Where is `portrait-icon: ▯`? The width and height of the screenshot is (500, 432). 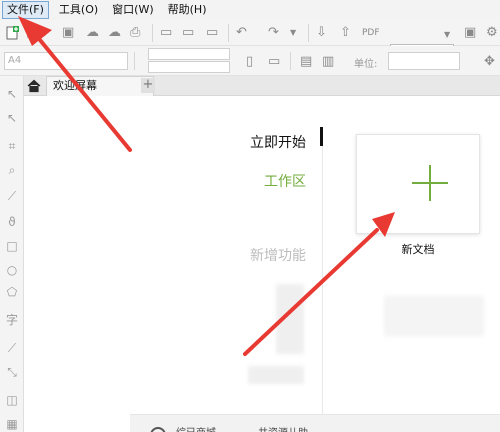 portrait-icon: ▯ is located at coordinates (249, 62).